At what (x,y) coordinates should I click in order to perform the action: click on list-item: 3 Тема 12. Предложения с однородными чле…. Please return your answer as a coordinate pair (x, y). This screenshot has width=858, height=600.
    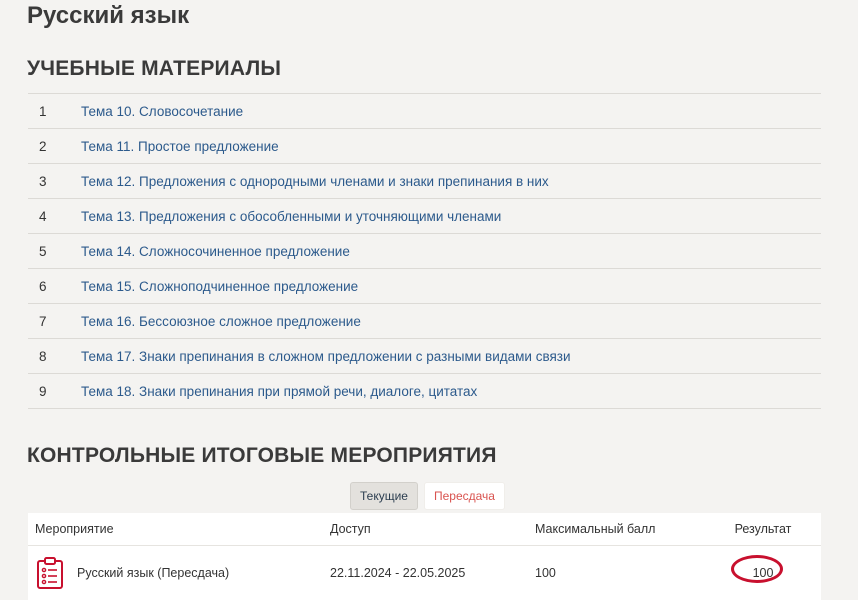
    Looking at the image, I should click on (424, 181).